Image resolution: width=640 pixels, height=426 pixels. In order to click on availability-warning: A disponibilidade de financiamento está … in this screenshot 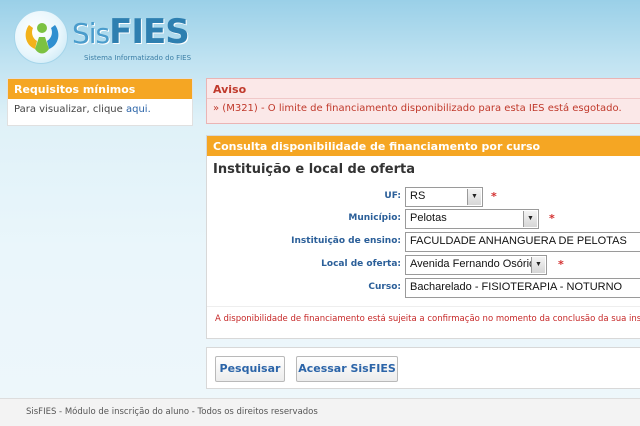, I will do `click(427, 319)`.